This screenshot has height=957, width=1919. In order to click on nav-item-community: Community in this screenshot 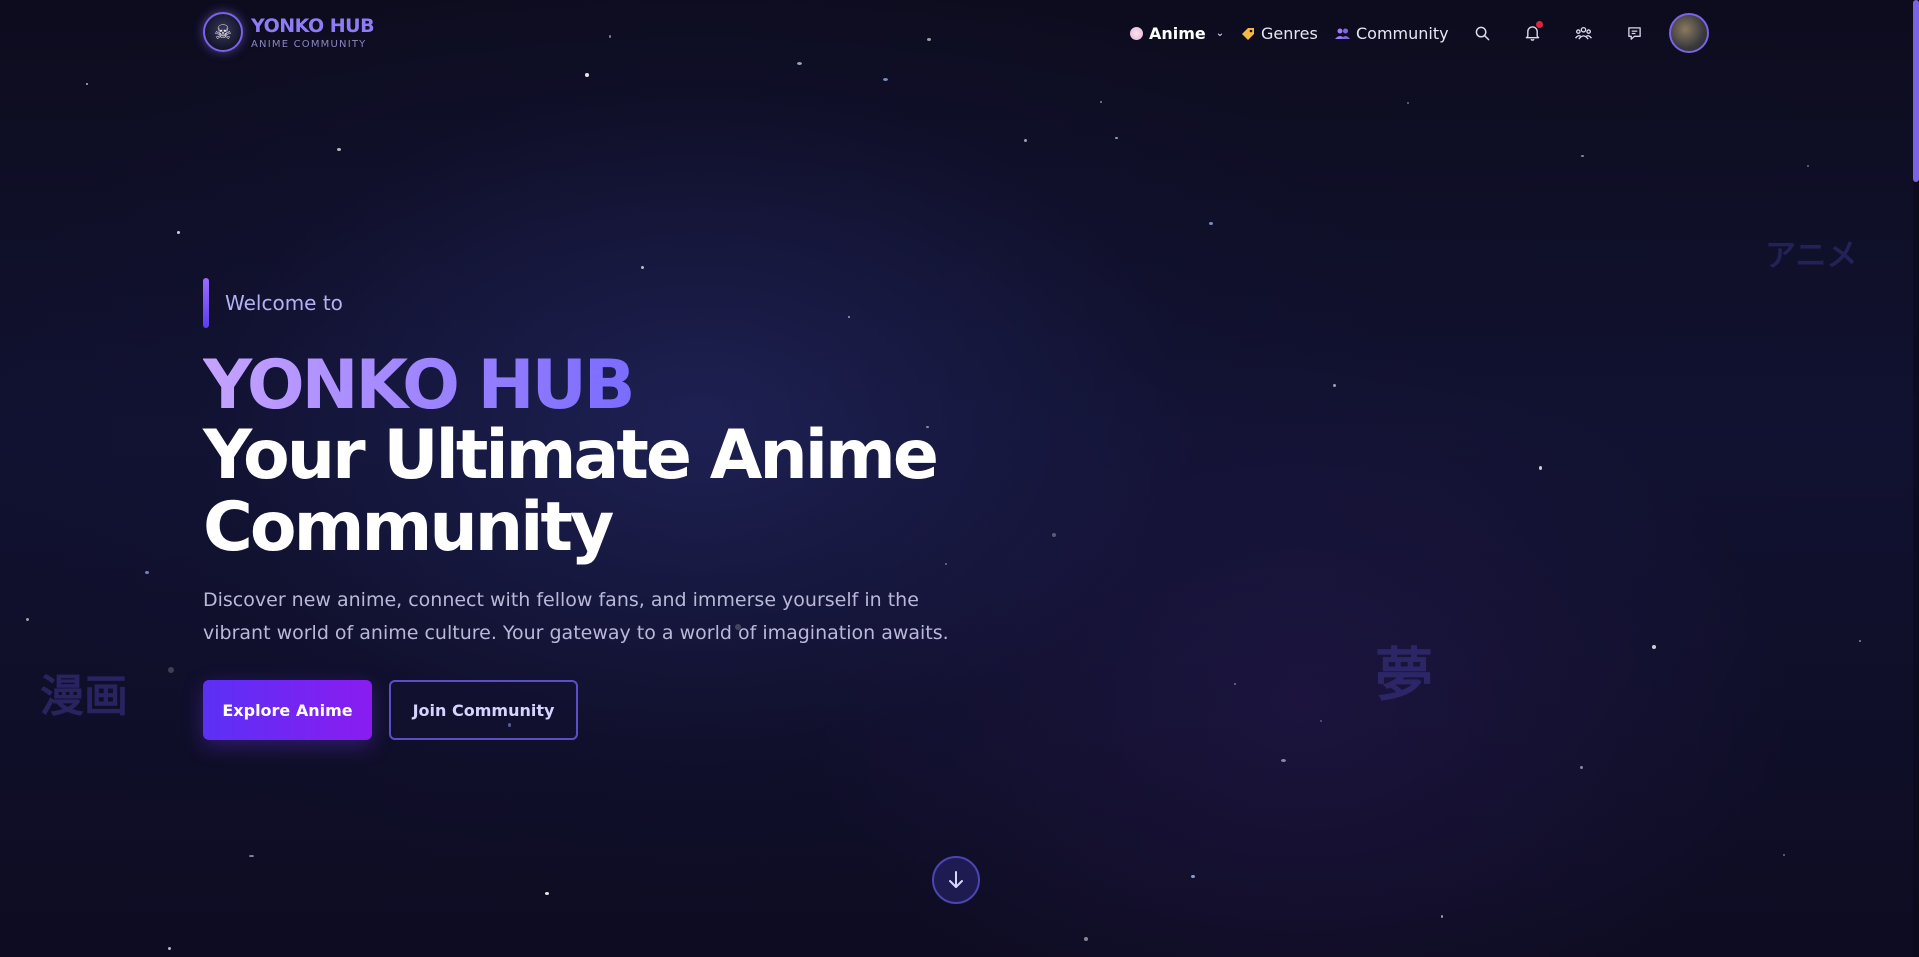, I will do `click(1392, 33)`.